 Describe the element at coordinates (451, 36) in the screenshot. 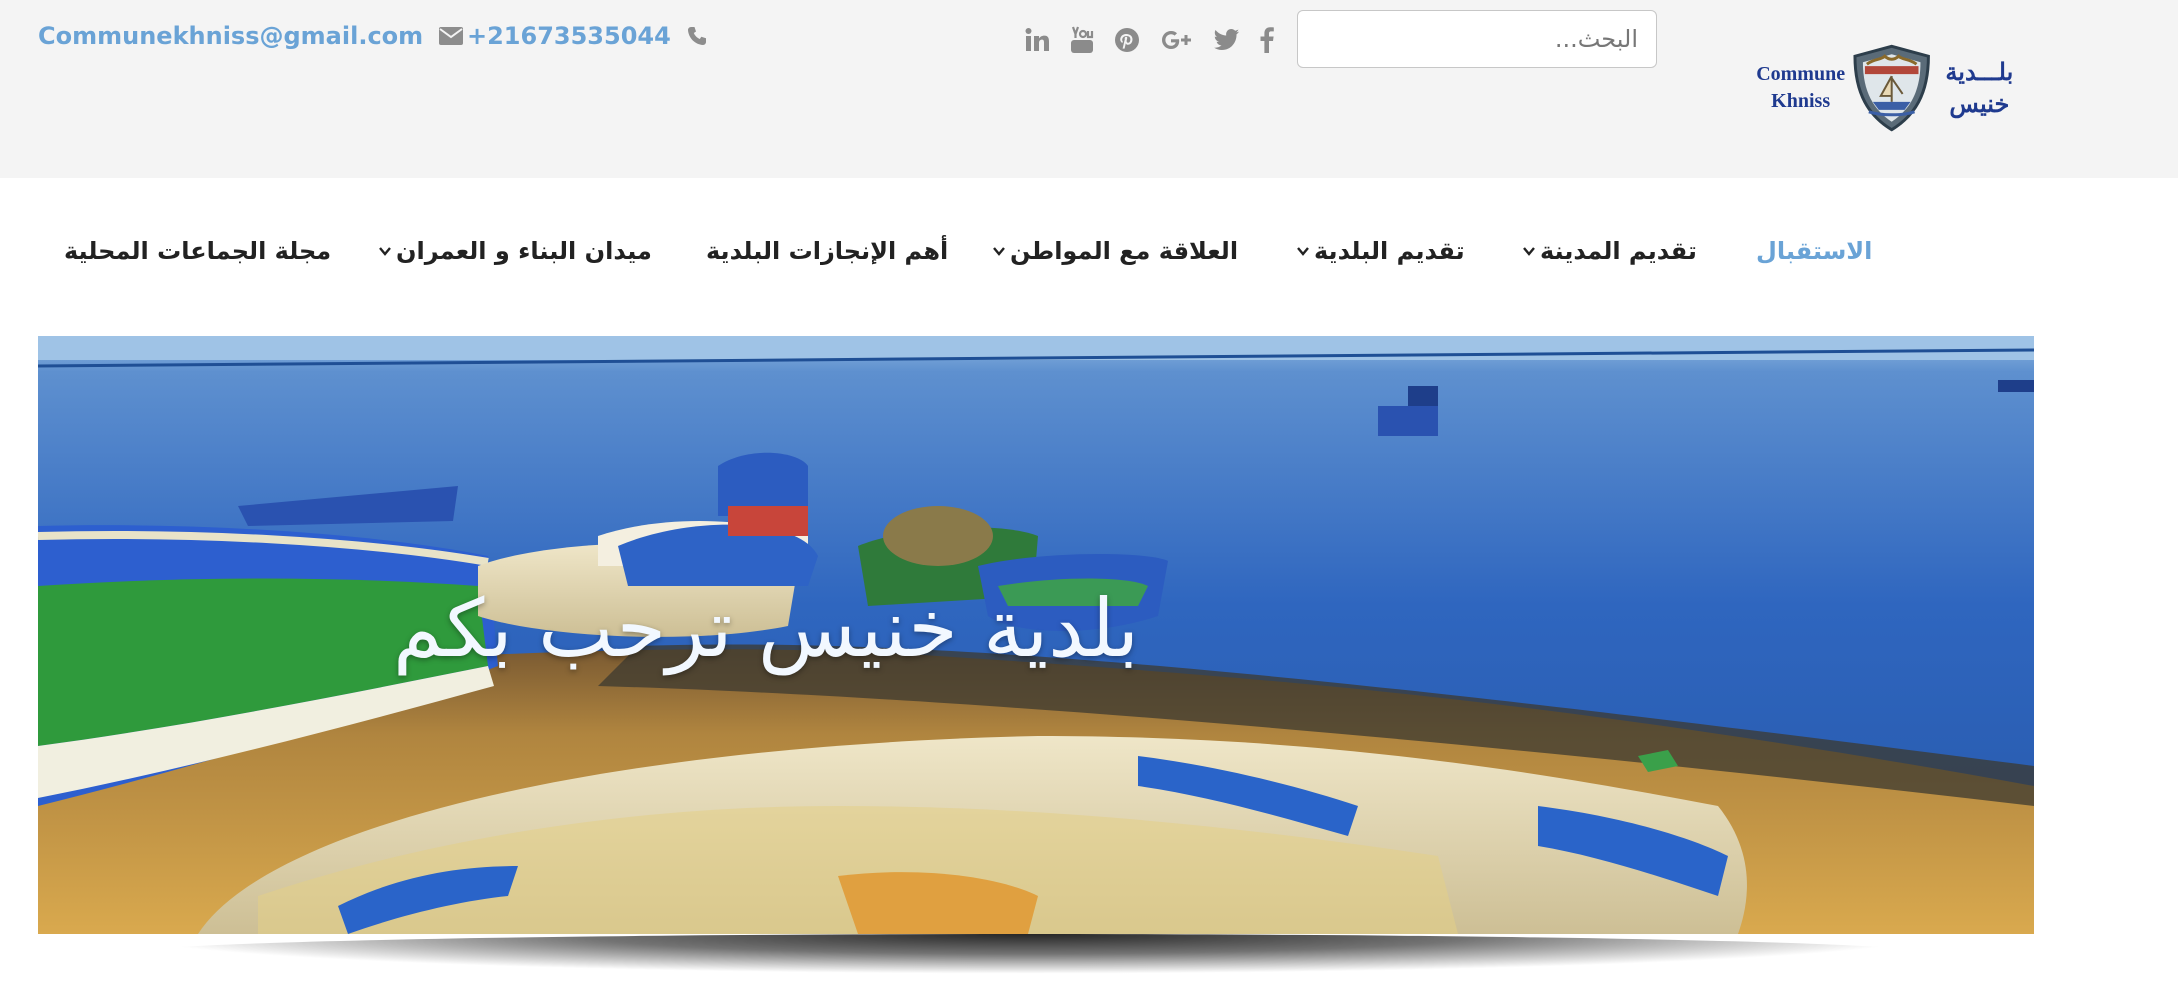

I see `envelope-icon` at that location.